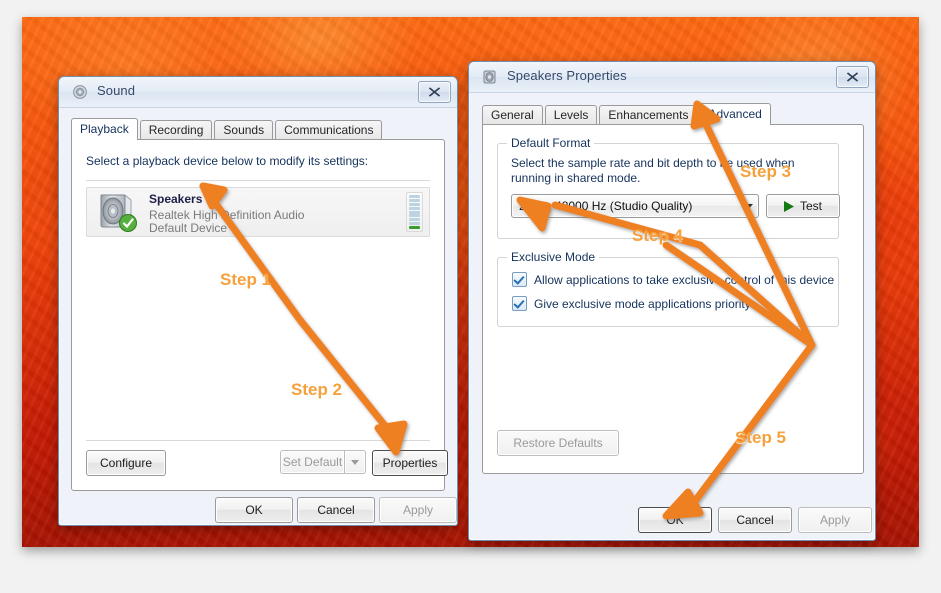 This screenshot has width=941, height=593. Describe the element at coordinates (567, 75) in the screenshot. I see `properties-dialog-title: Speakers Properties` at that location.